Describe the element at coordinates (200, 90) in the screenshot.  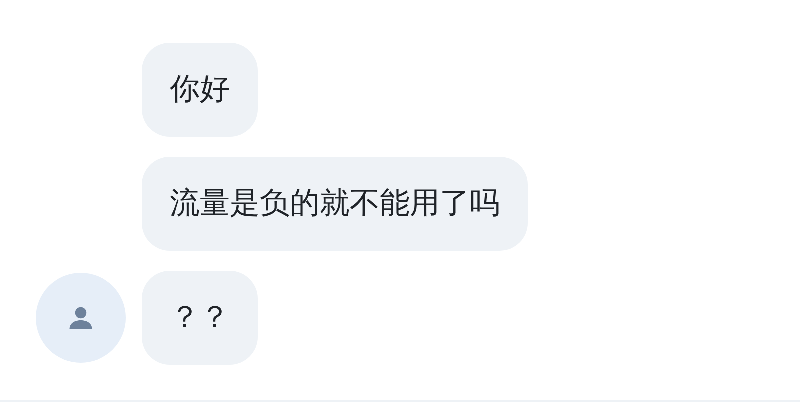
I see `message-bubble: 你好` at that location.